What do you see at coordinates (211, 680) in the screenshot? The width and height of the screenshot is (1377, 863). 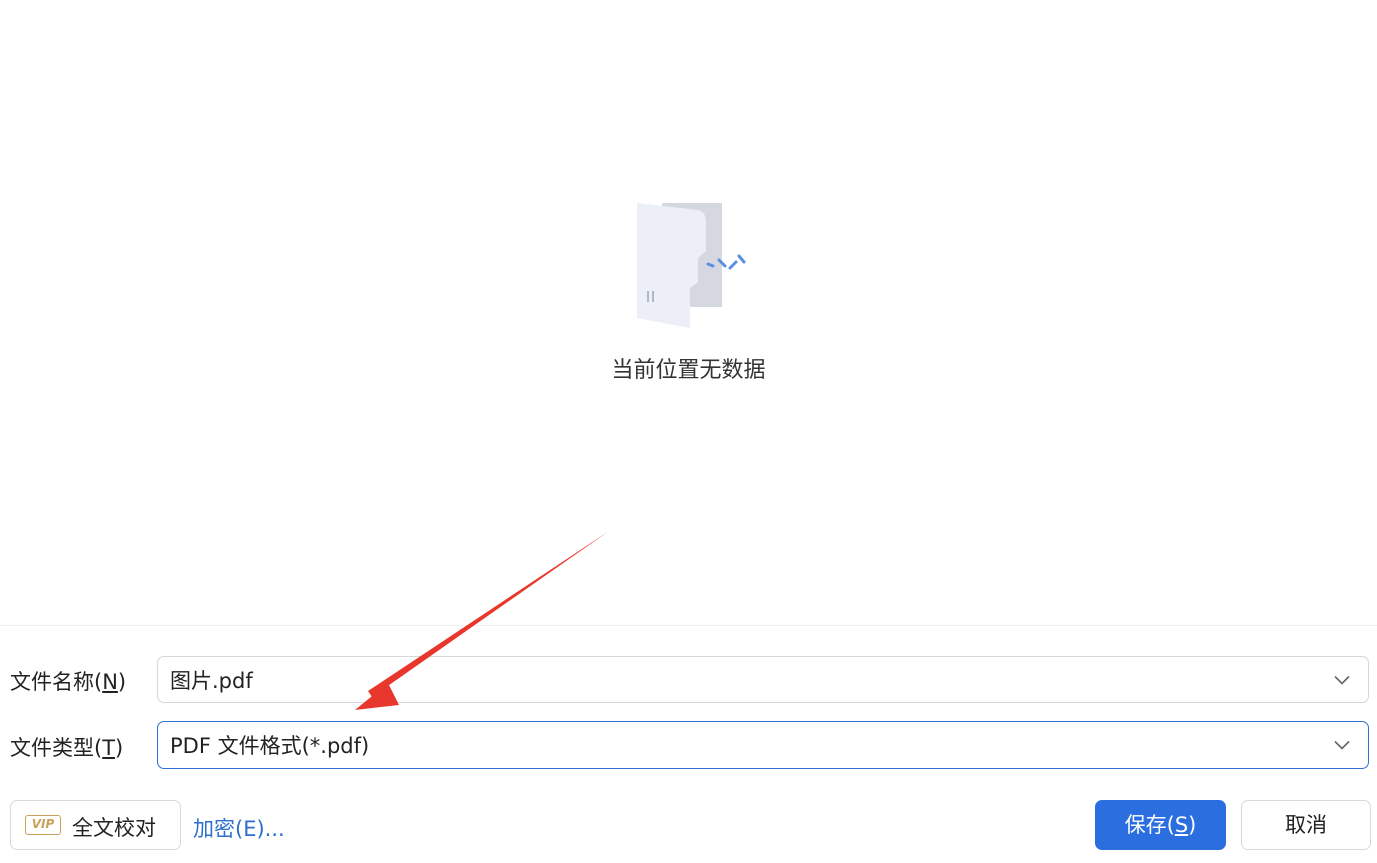 I see `filename-value: 图片.pdf` at bounding box center [211, 680].